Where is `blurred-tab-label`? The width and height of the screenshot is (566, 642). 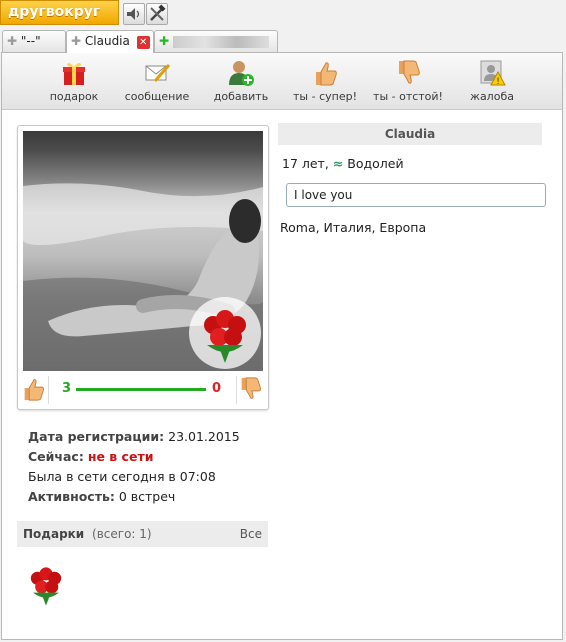 blurred-tab-label is located at coordinates (220, 41).